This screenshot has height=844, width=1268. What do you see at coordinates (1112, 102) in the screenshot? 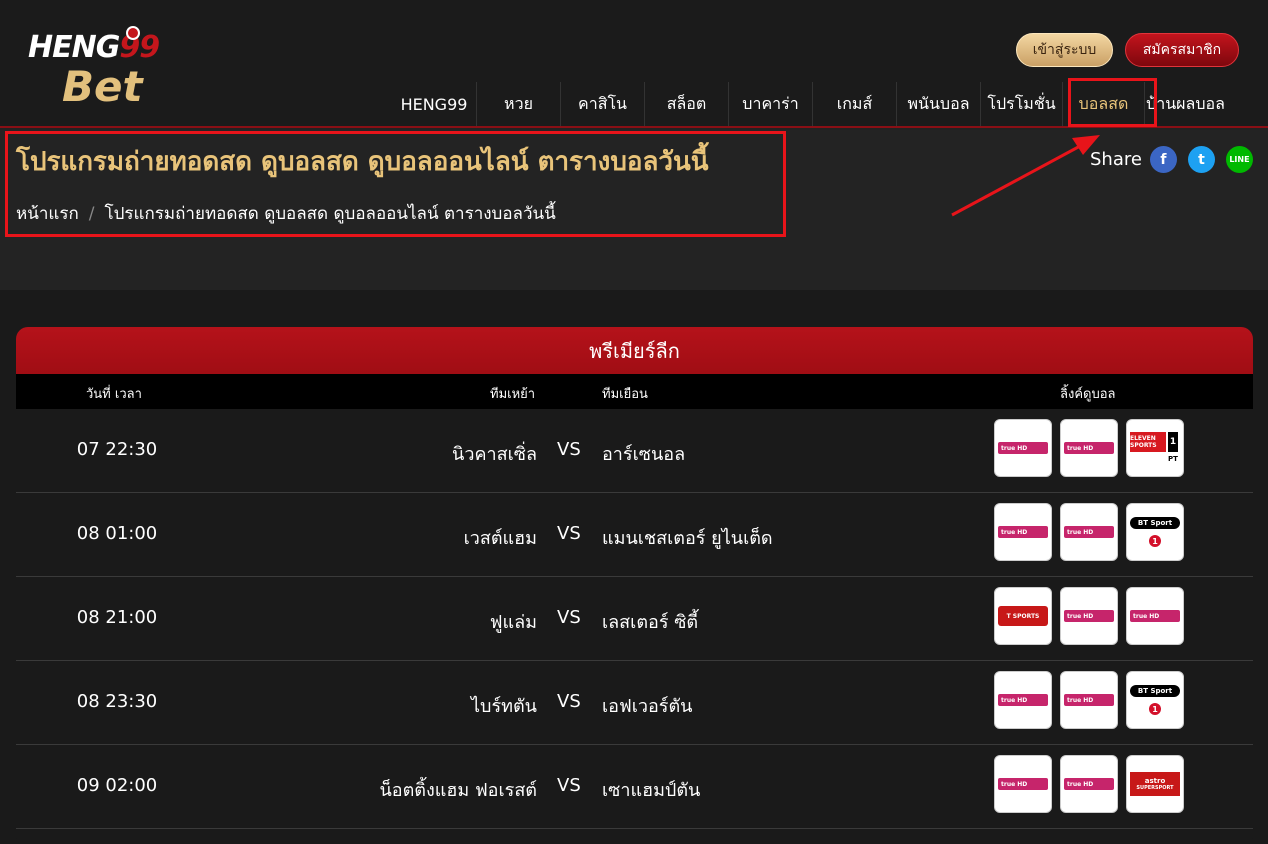
I see `nav-highlight-box` at bounding box center [1112, 102].